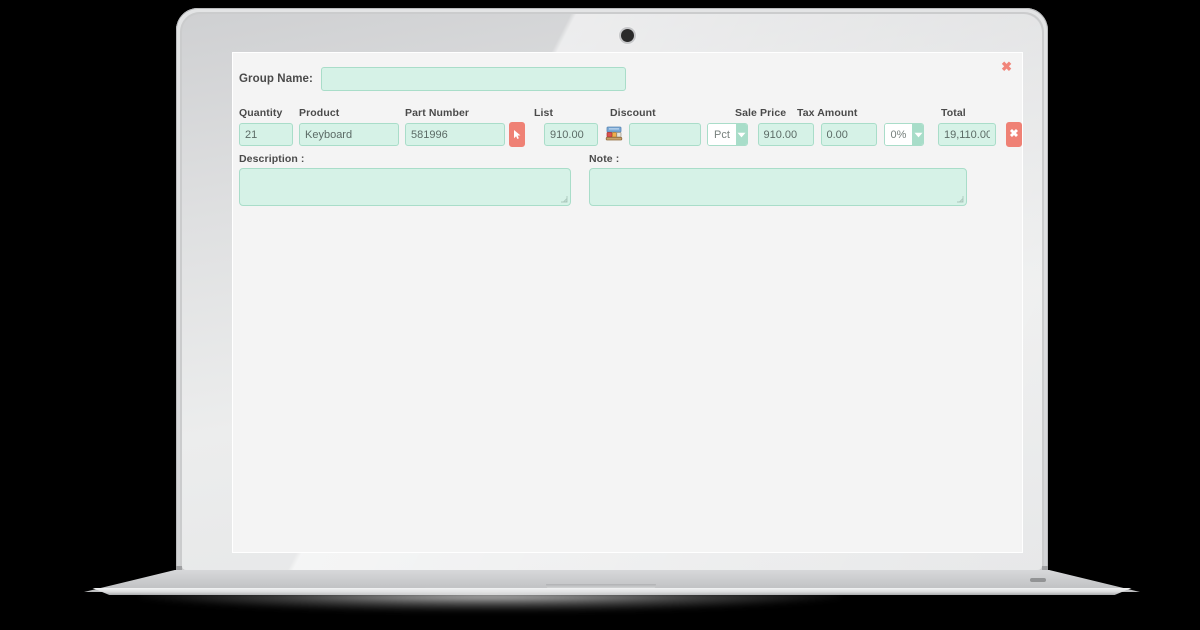 The width and height of the screenshot is (1200, 630). Describe the element at coordinates (571, 134) in the screenshot. I see `list-input` at that location.